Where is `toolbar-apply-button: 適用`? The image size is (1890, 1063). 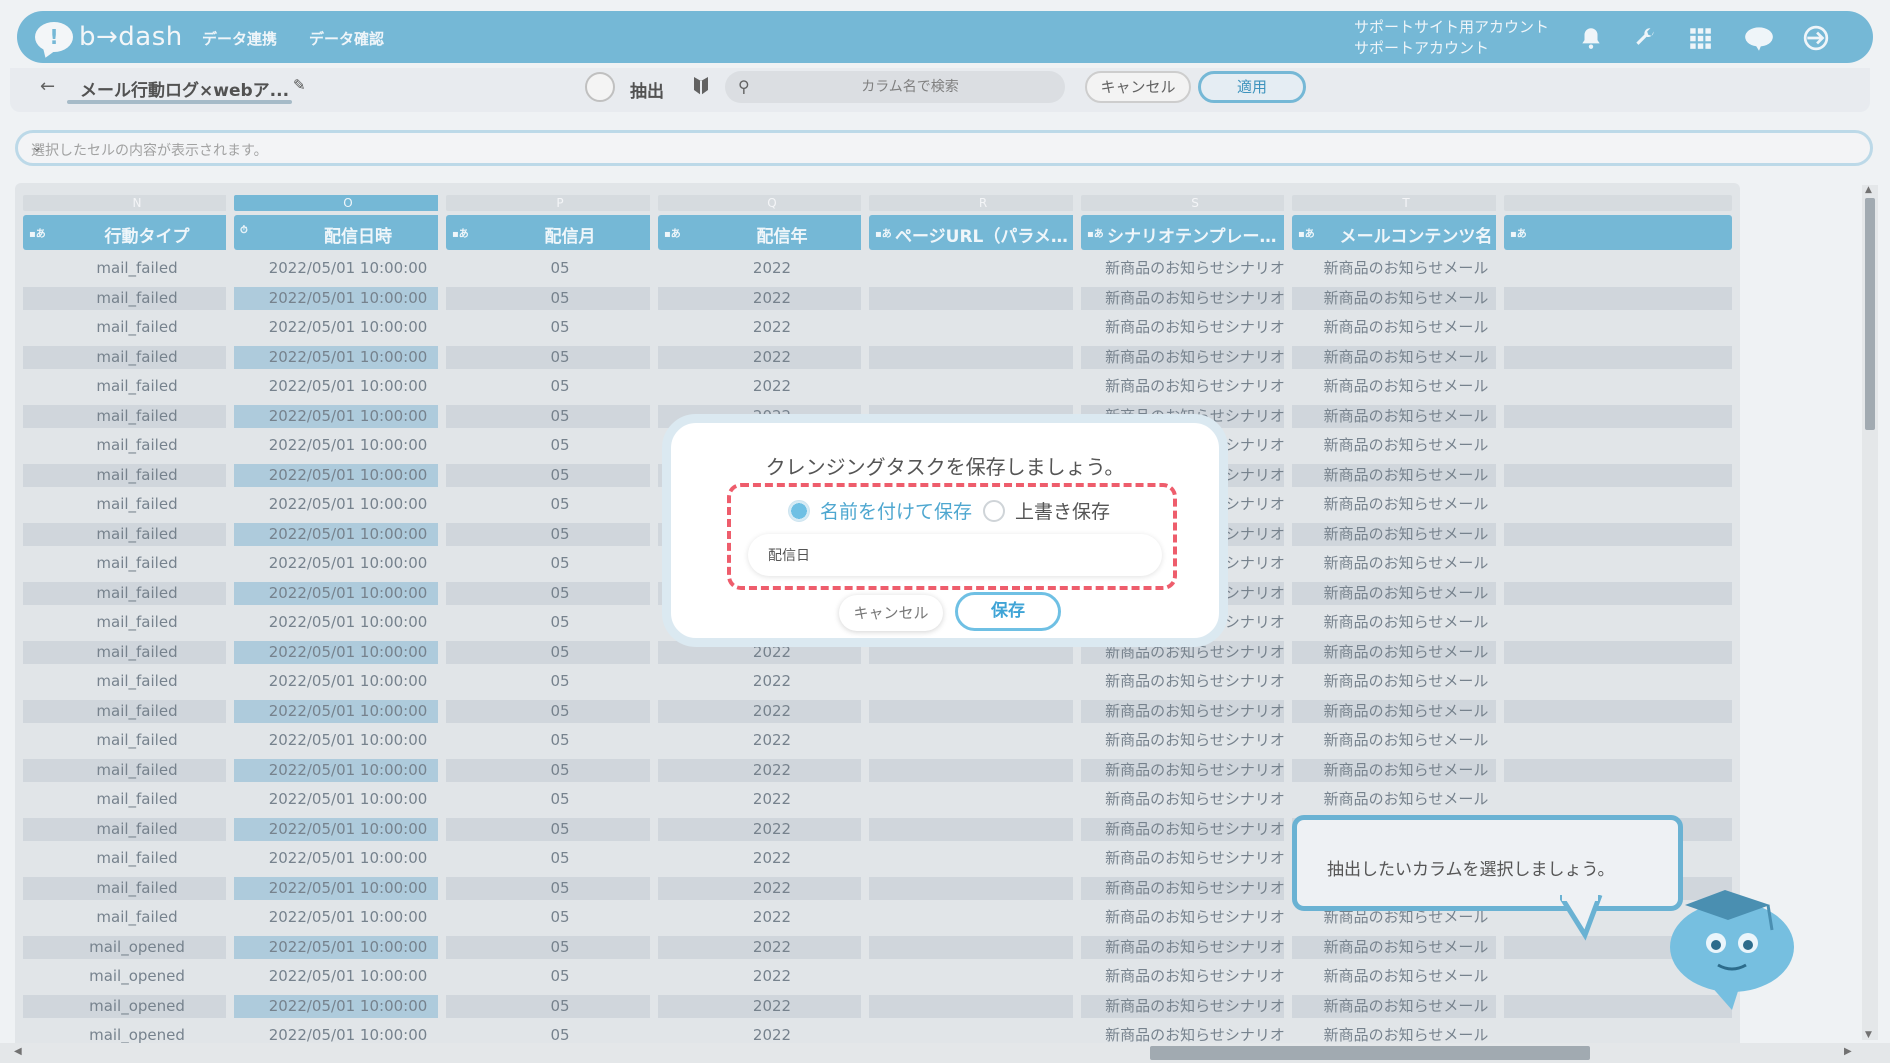
toolbar-apply-button: 適用 is located at coordinates (1252, 87).